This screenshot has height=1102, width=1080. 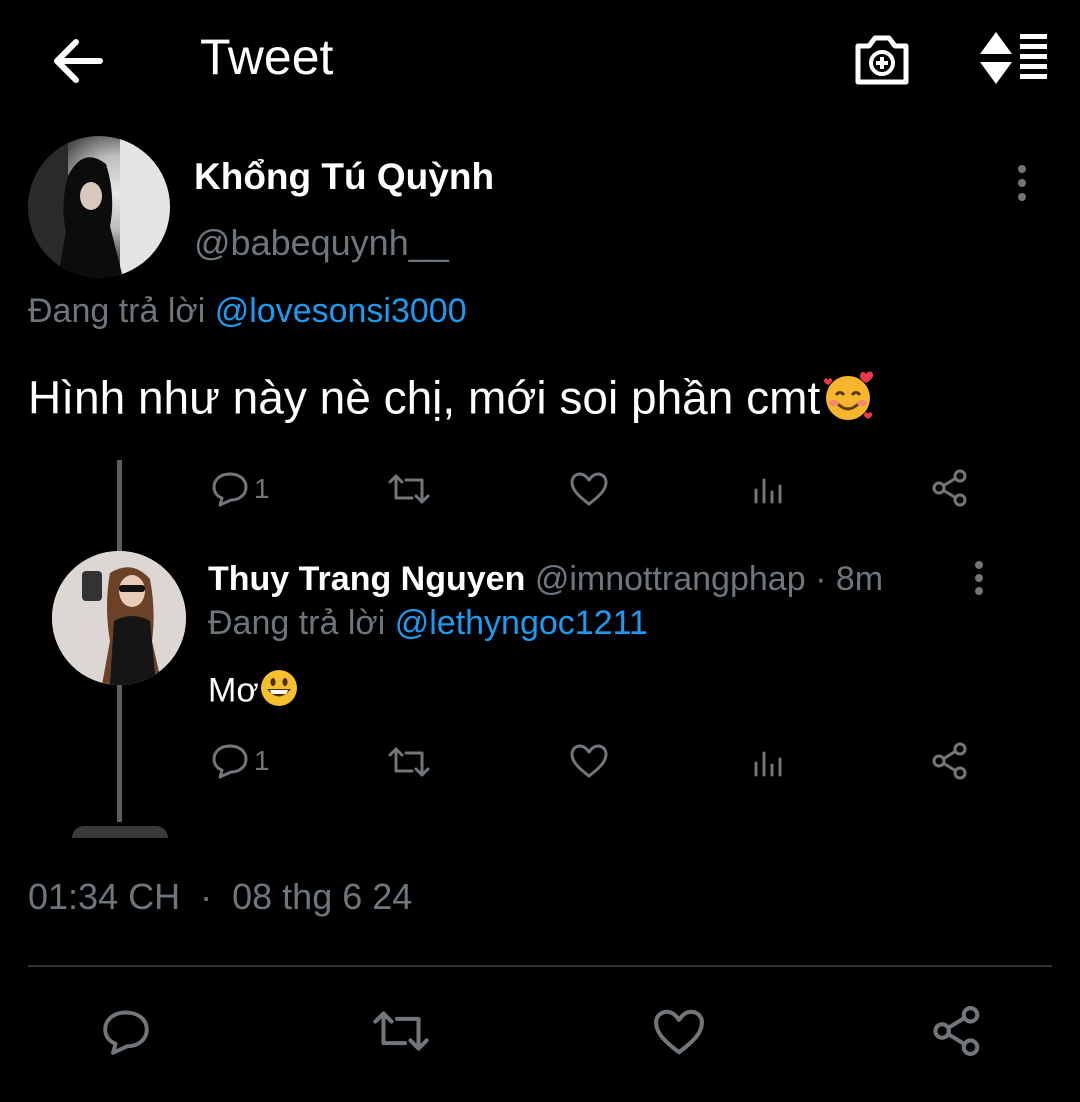 What do you see at coordinates (1014, 58) in the screenshot?
I see `sort-icon` at bounding box center [1014, 58].